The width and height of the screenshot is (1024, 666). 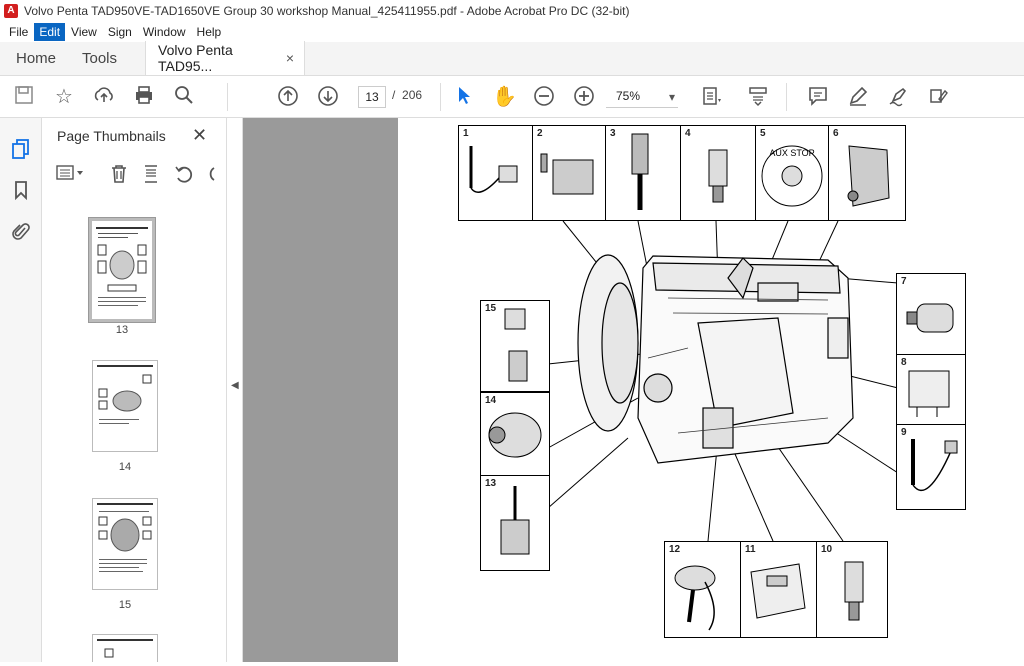 I want to click on callout-number: 8, so click(x=904, y=362).